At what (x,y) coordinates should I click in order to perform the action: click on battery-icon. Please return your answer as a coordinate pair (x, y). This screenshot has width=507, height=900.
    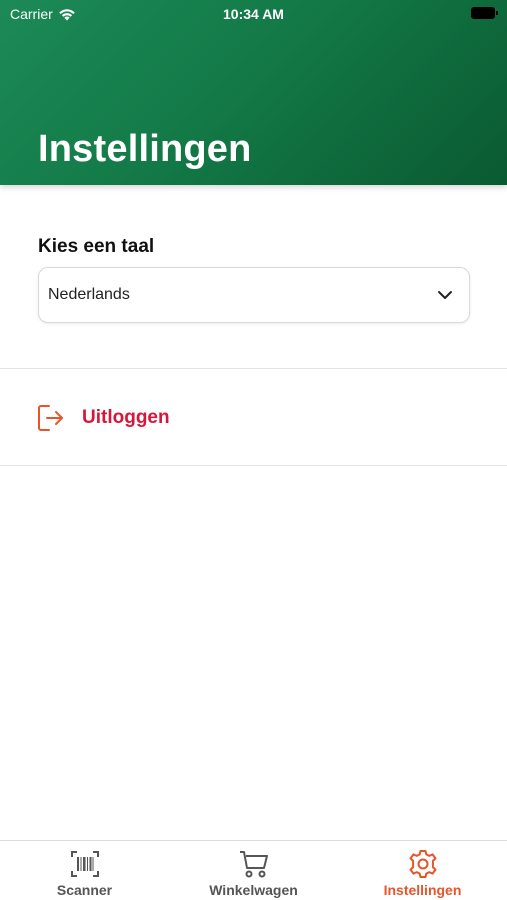
    Looking at the image, I should click on (484, 13).